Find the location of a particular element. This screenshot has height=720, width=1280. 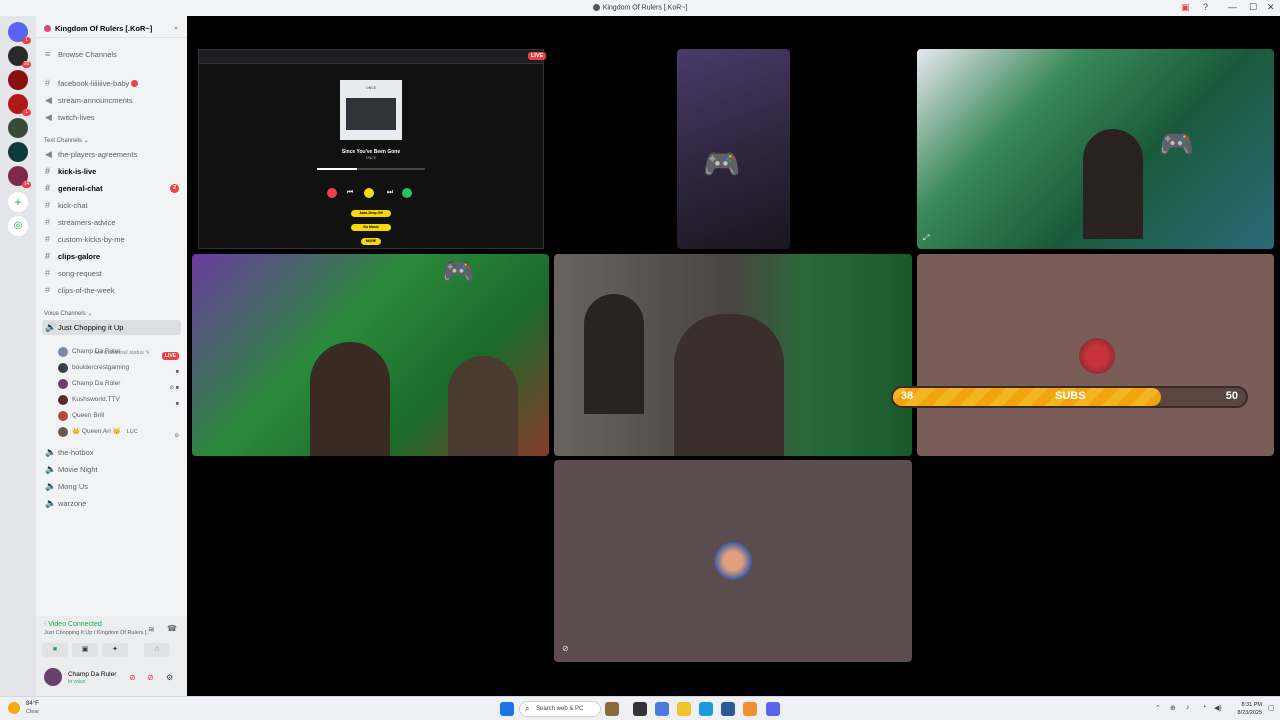

megaphone-icon: ◀ is located at coordinates (48, 117).